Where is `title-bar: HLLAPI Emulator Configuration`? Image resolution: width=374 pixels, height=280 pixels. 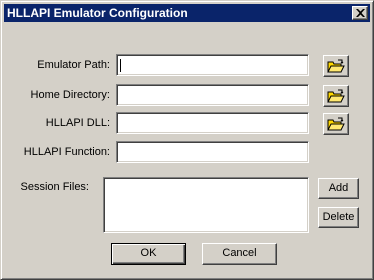 title-bar: HLLAPI Emulator Configuration is located at coordinates (187, 13).